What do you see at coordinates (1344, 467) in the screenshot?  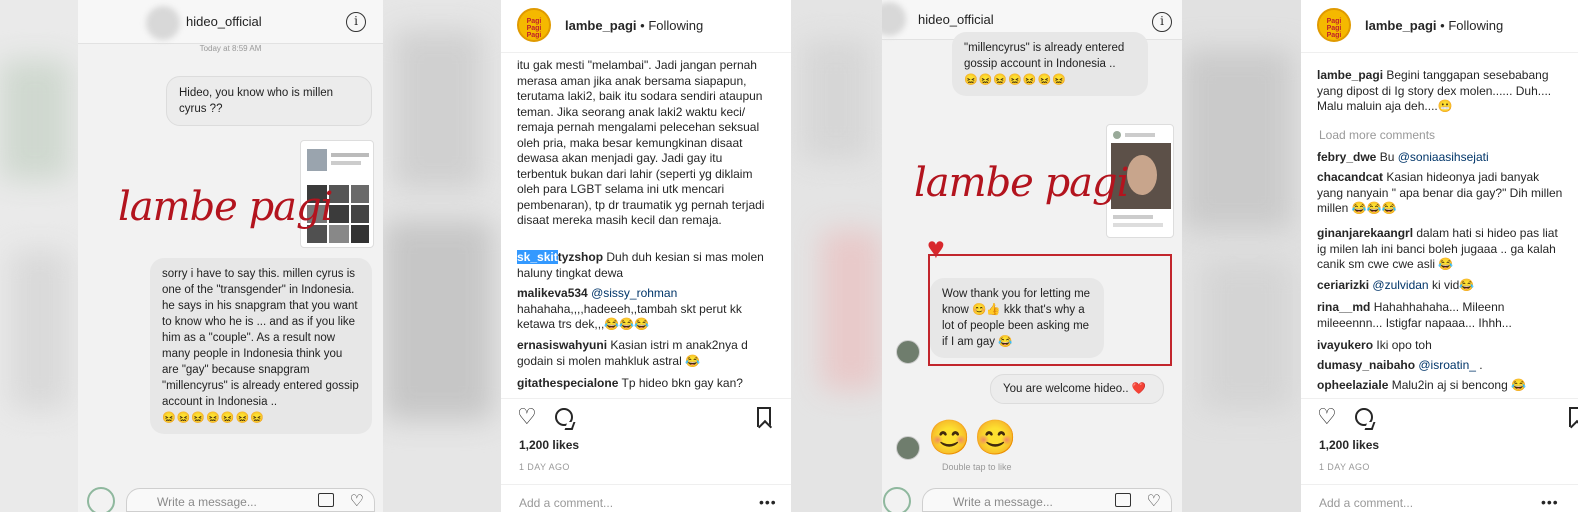 I see `post-age: 1 DAY AGO` at bounding box center [1344, 467].